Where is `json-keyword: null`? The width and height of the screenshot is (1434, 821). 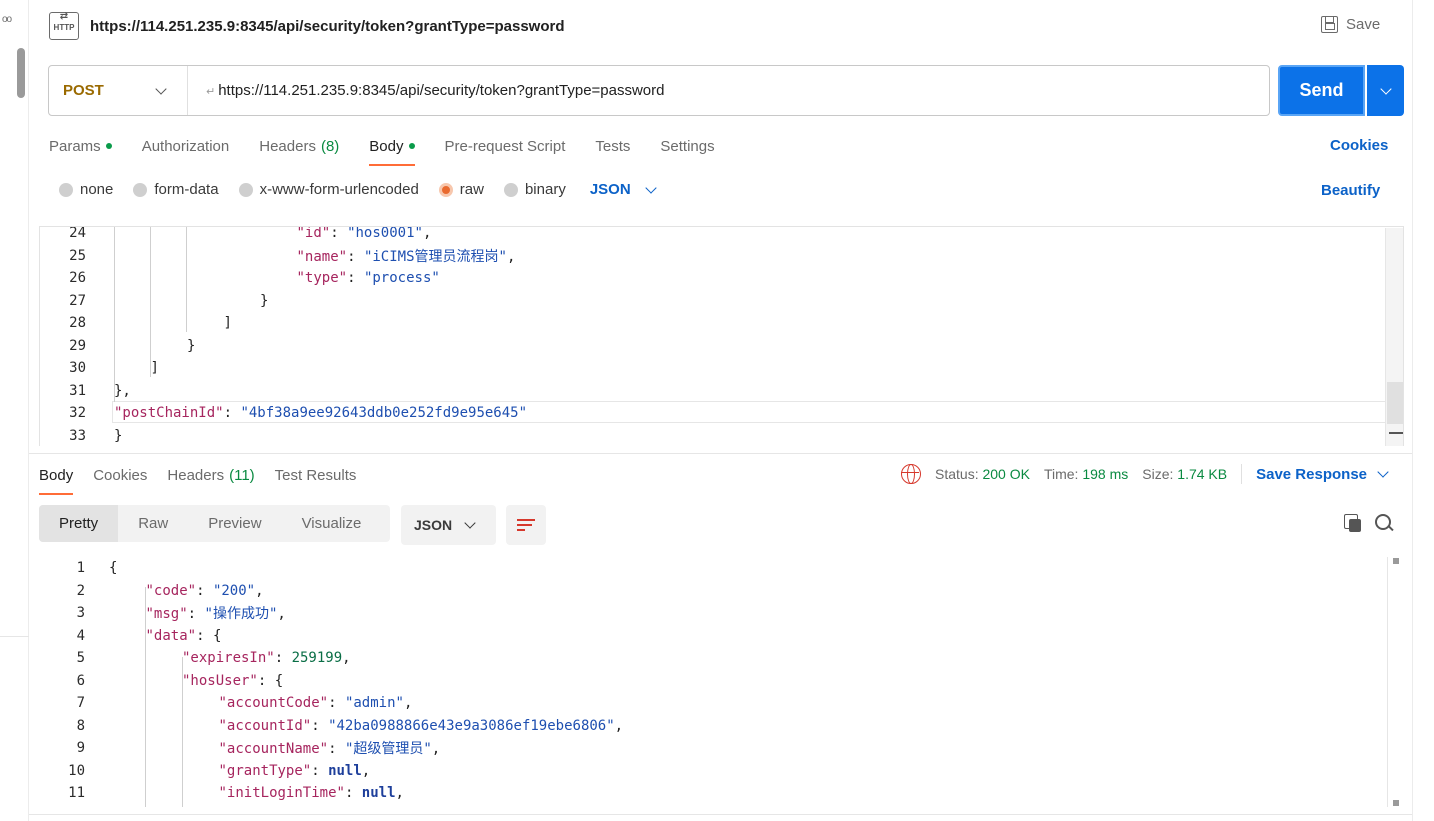
json-keyword: null is located at coordinates (345, 770).